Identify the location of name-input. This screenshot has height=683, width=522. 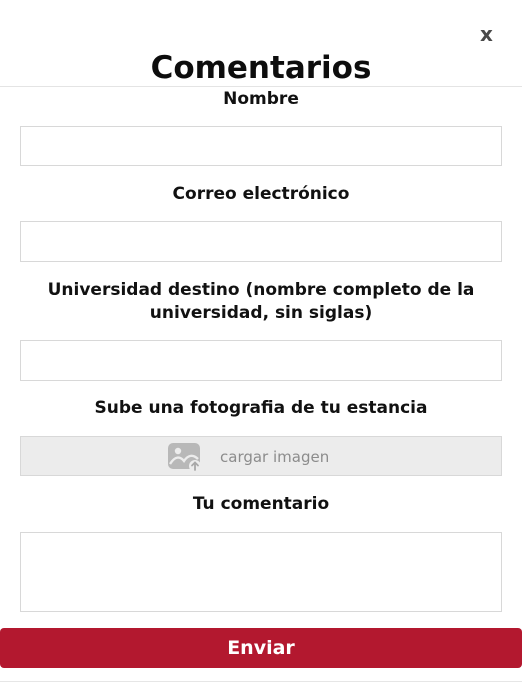
(261, 146).